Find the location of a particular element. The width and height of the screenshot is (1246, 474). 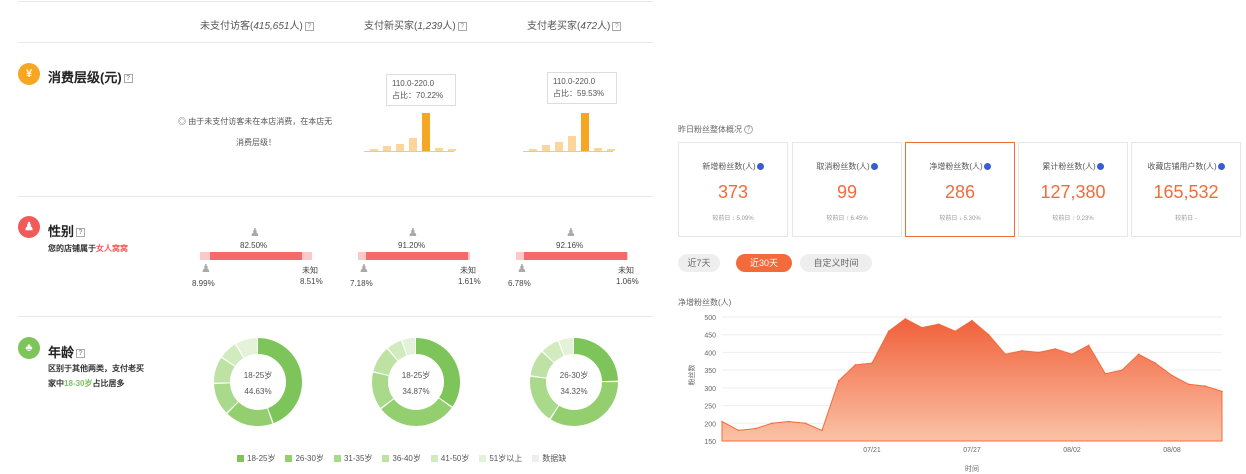

female-person-icon: ♟ is located at coordinates (255, 233).